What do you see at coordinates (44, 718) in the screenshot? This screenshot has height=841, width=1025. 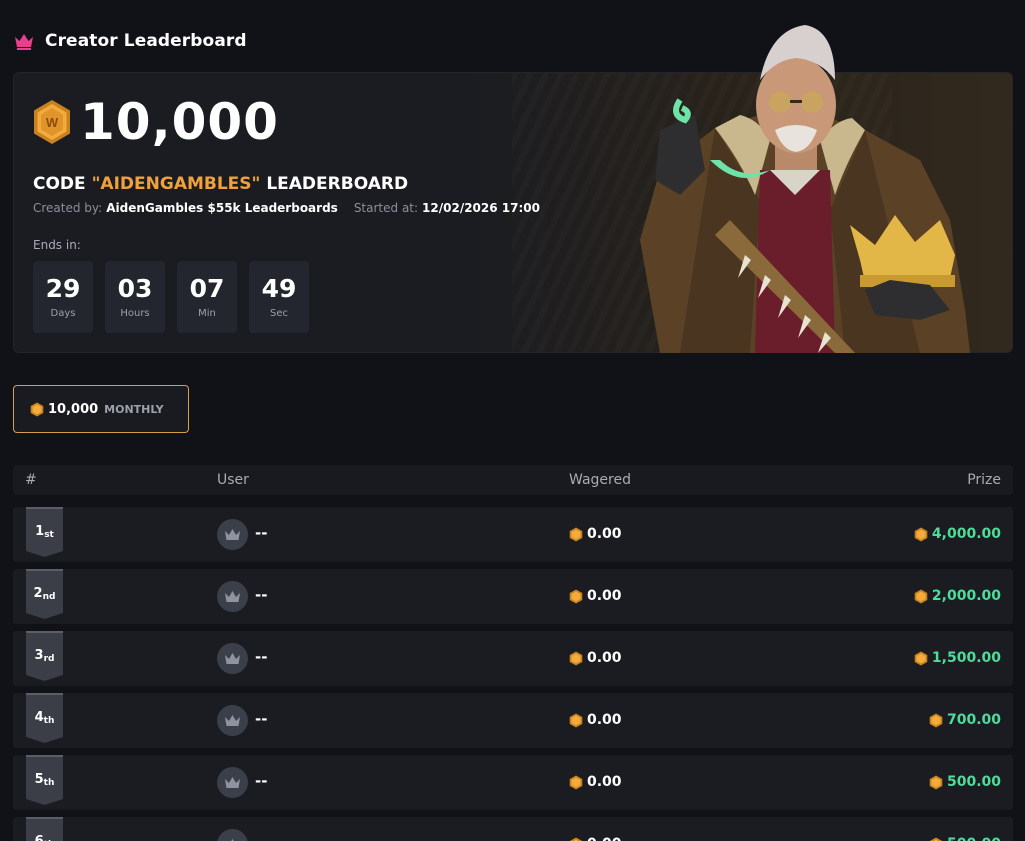 I see `rank-badge: 4th` at bounding box center [44, 718].